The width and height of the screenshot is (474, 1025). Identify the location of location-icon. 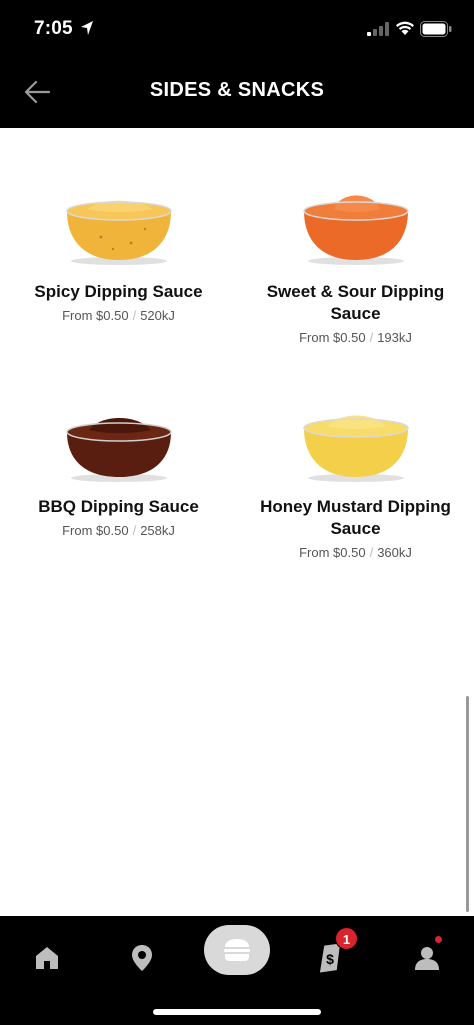
(142, 958).